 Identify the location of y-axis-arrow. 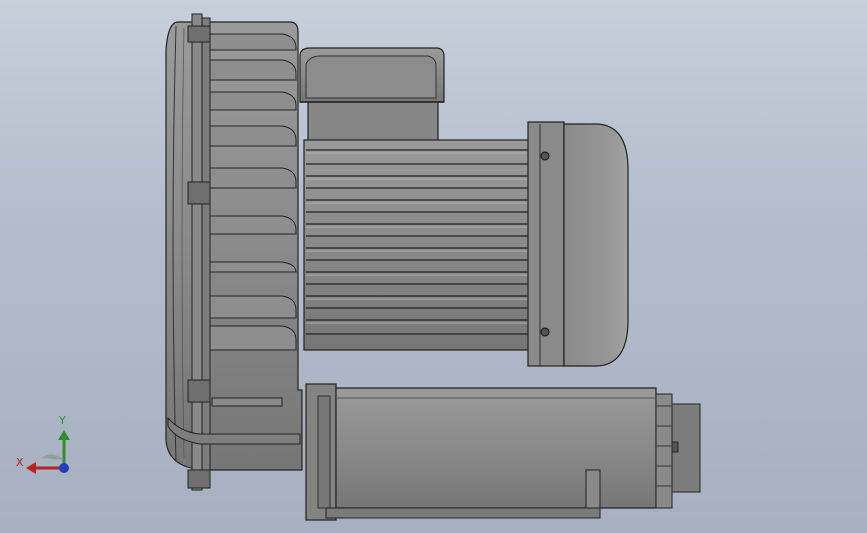
(64, 449).